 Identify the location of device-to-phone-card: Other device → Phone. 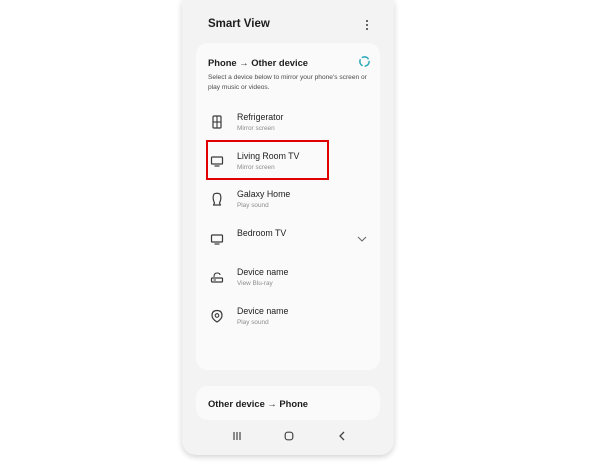
(288, 403).